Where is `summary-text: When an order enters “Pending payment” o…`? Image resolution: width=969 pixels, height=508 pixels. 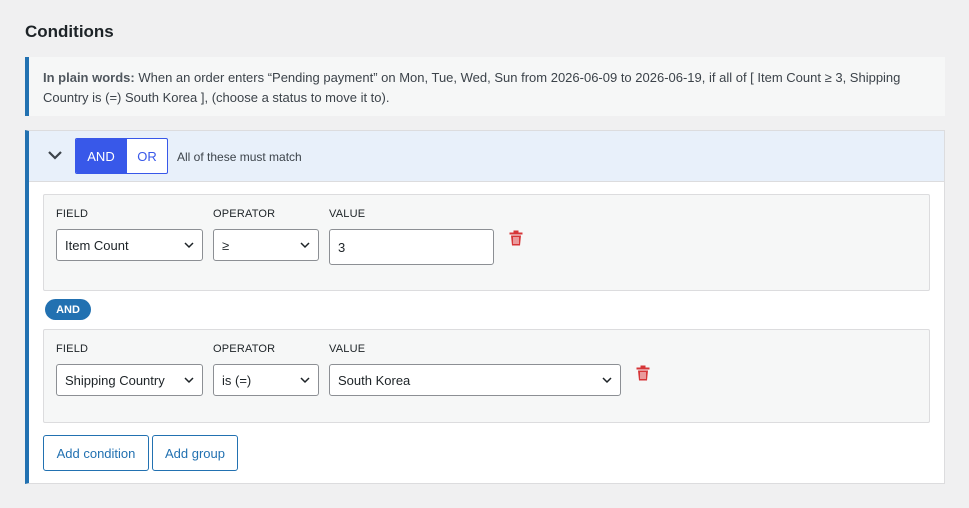 summary-text: When an order enters “Pending payment” o… is located at coordinates (472, 87).